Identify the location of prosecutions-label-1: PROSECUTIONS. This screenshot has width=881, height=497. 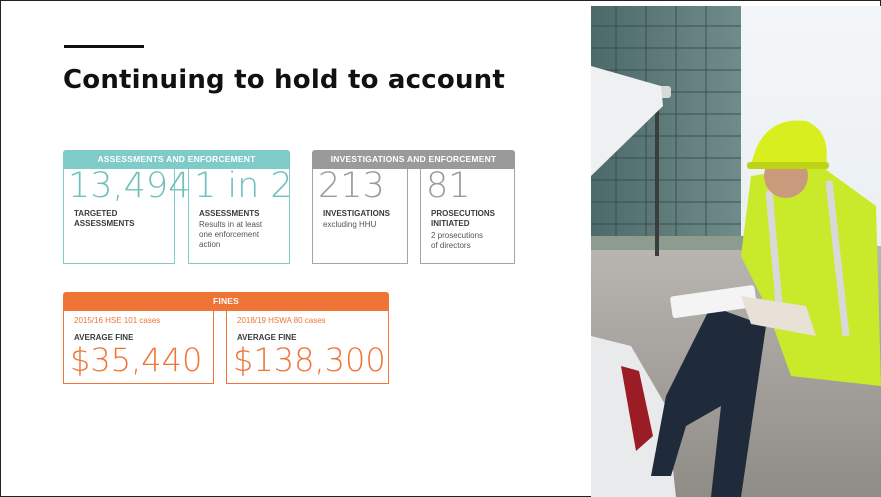
(463, 213).